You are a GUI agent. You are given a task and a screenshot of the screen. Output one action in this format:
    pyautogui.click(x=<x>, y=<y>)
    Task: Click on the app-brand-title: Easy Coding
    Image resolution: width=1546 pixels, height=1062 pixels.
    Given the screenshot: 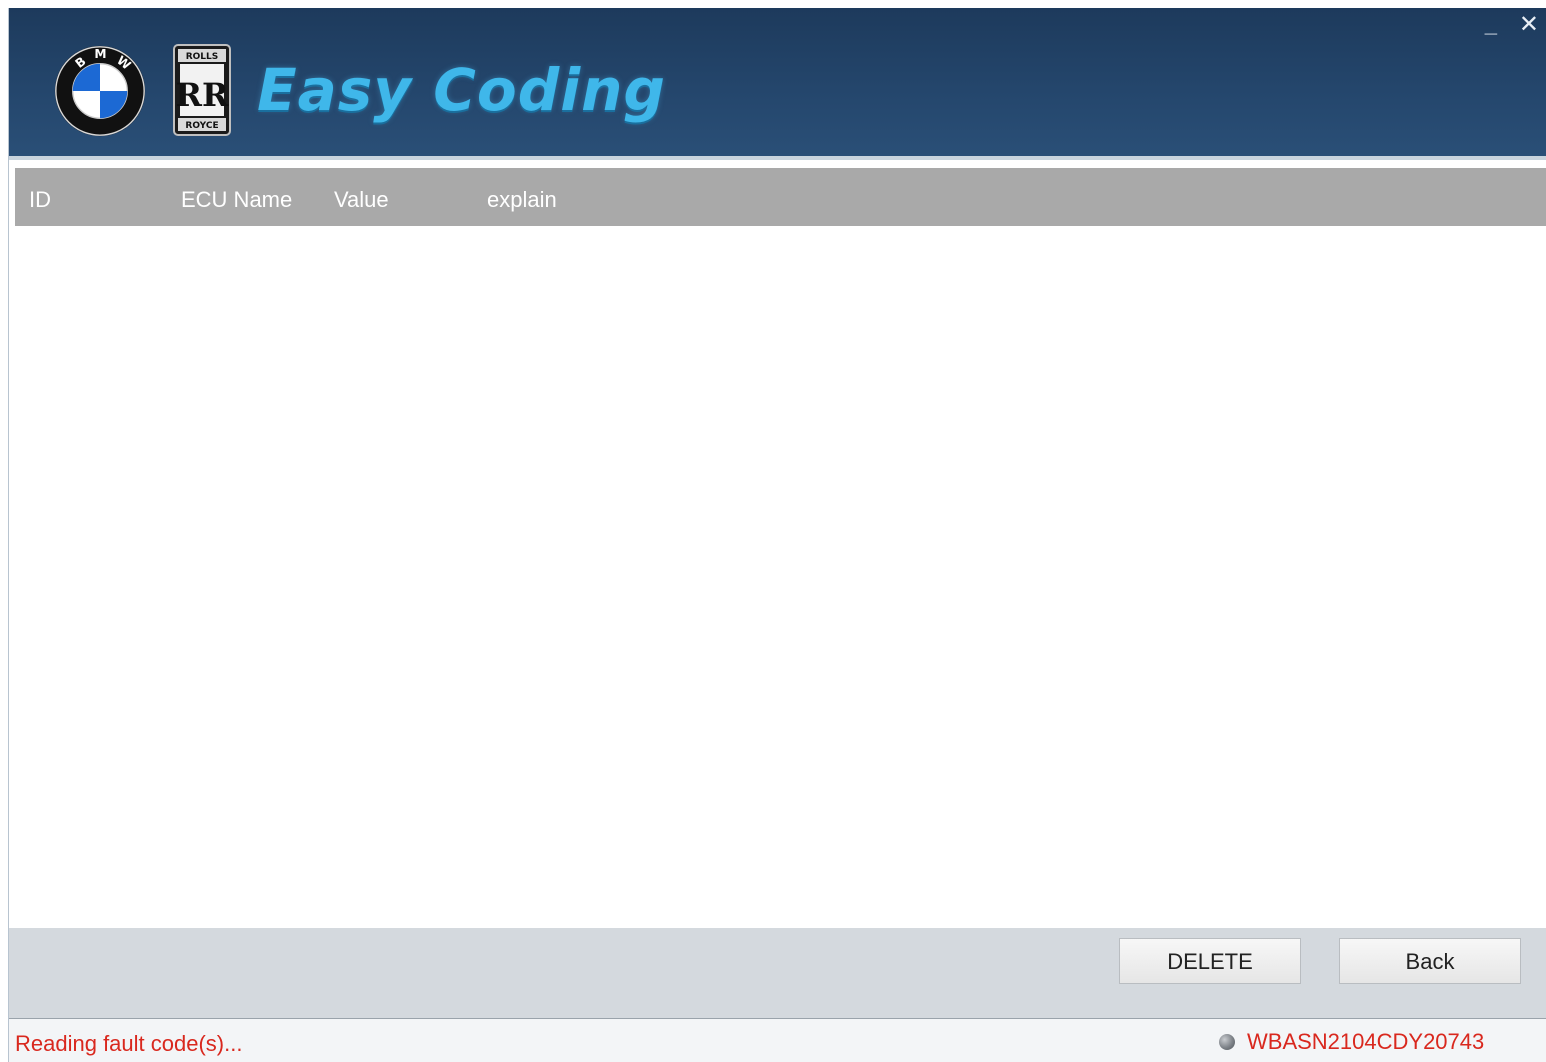 What is the action you would take?
    pyautogui.click(x=461, y=90)
    